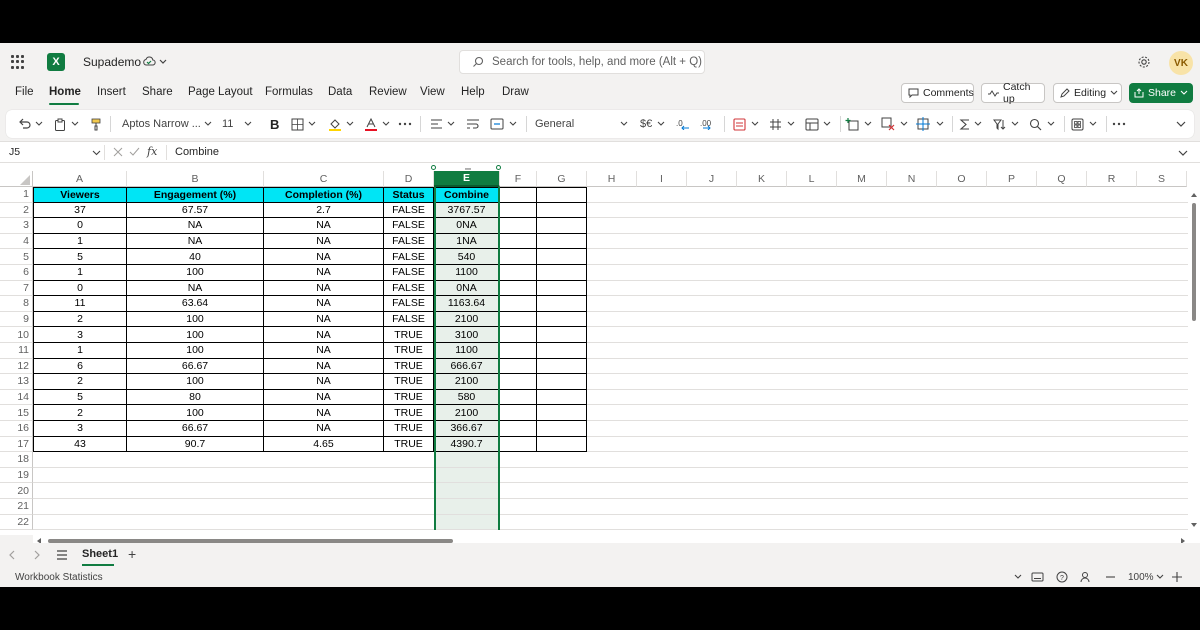 This screenshot has height=630, width=1200. Describe the element at coordinates (515, 92) in the screenshot. I see `menu-draw: Draw` at that location.